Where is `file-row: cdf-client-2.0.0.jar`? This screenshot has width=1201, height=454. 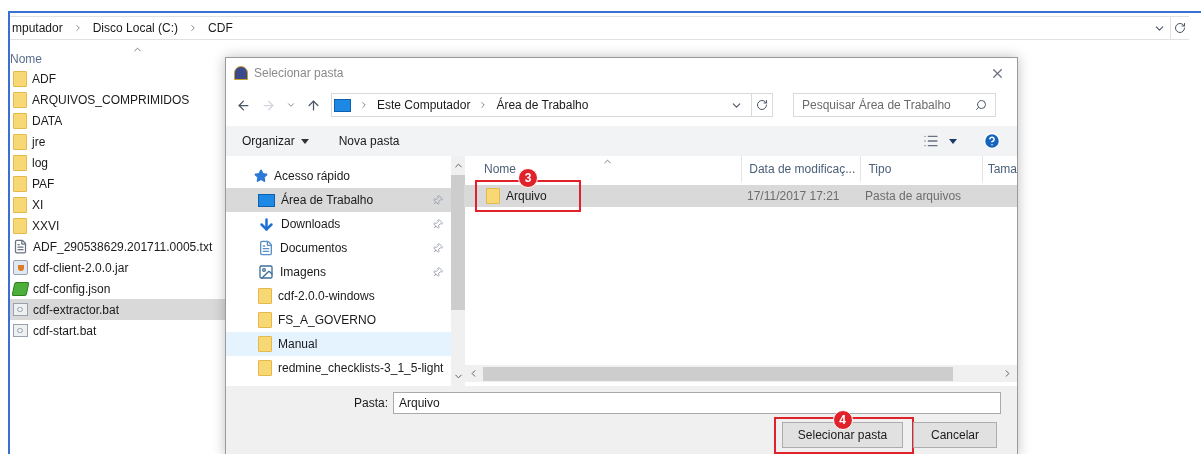 file-row: cdf-client-2.0.0.jar is located at coordinates (117, 267).